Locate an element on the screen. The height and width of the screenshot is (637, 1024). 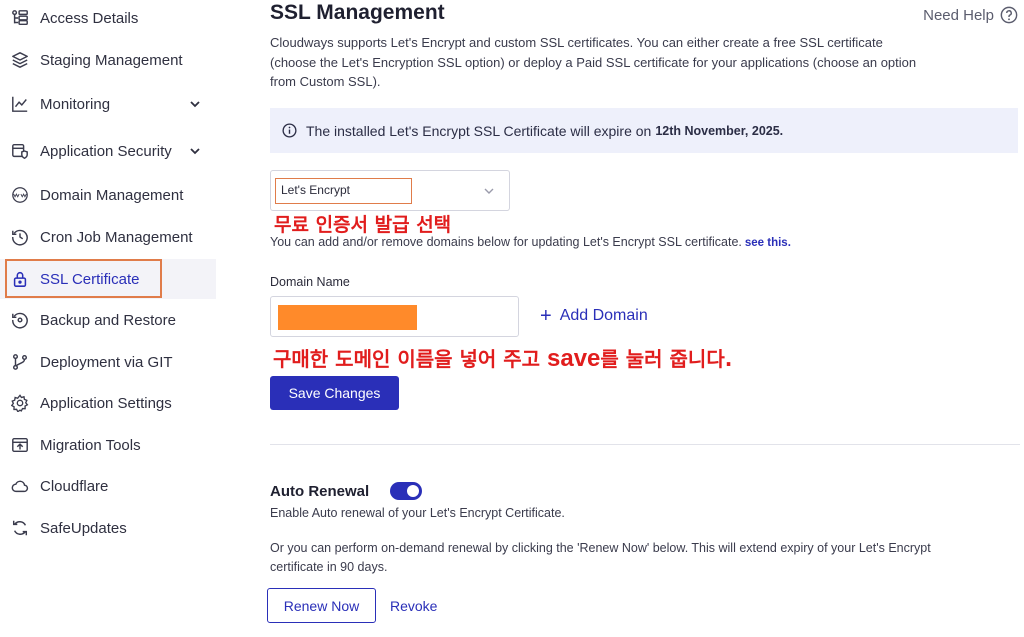
sidebar-item-safeupdates: SafeUpdates is located at coordinates (108, 528).